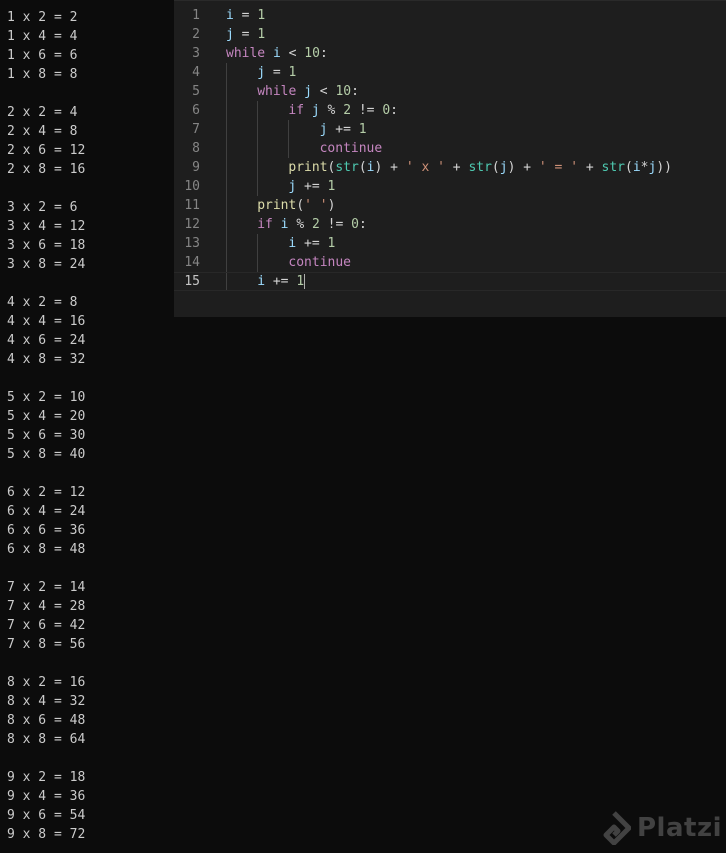 Image resolution: width=726 pixels, height=853 pixels. I want to click on line-number: 15, so click(192, 281).